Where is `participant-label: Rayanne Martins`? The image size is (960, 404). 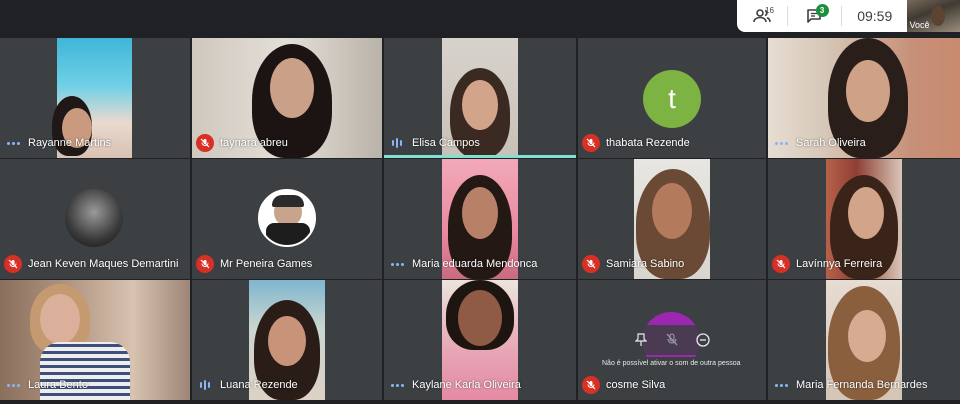
participant-label: Rayanne Martins is located at coordinates (57, 143).